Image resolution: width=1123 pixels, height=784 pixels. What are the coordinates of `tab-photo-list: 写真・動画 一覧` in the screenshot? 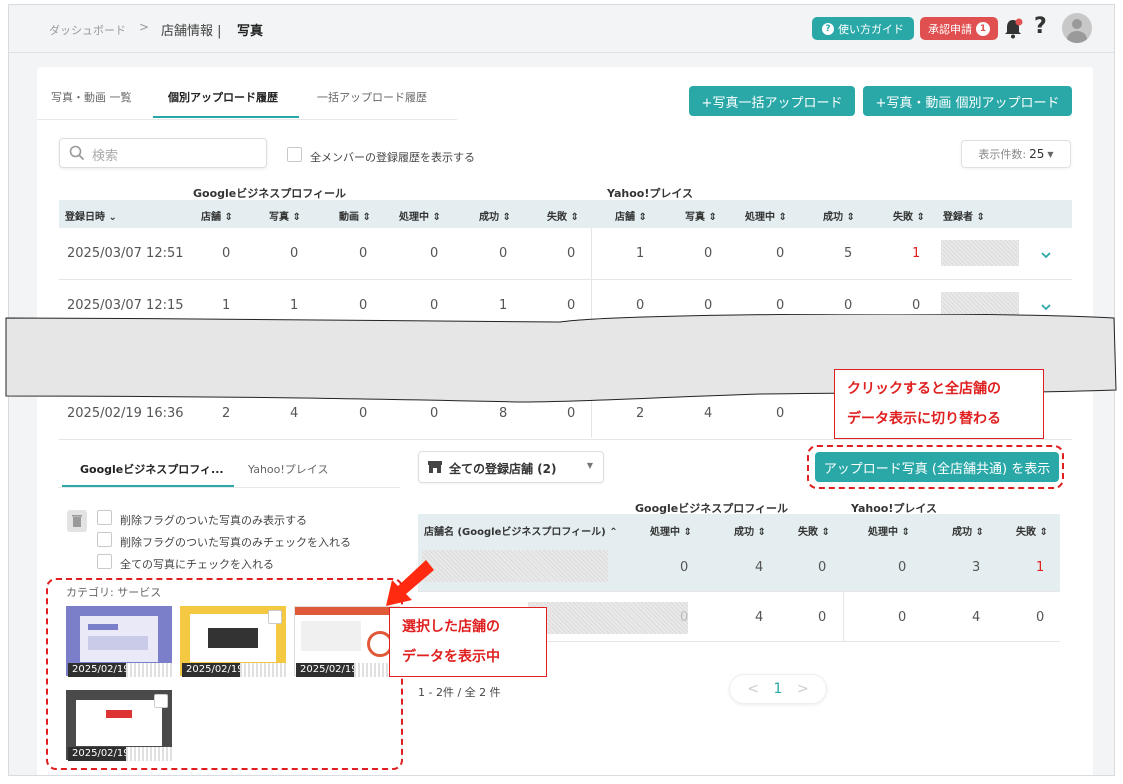 It's located at (91, 97).